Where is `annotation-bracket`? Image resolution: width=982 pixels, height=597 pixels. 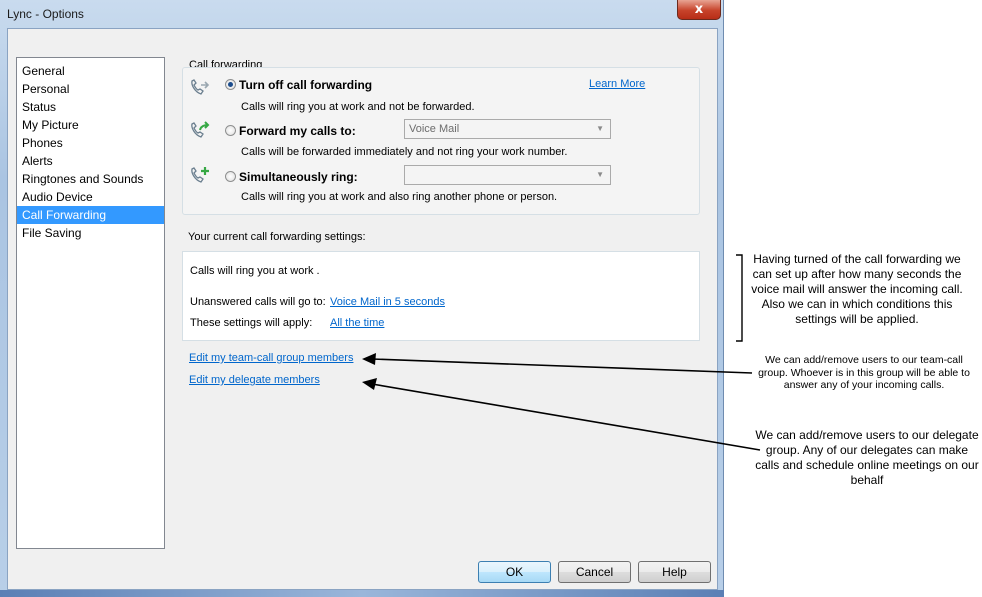 annotation-bracket is located at coordinates (739, 298).